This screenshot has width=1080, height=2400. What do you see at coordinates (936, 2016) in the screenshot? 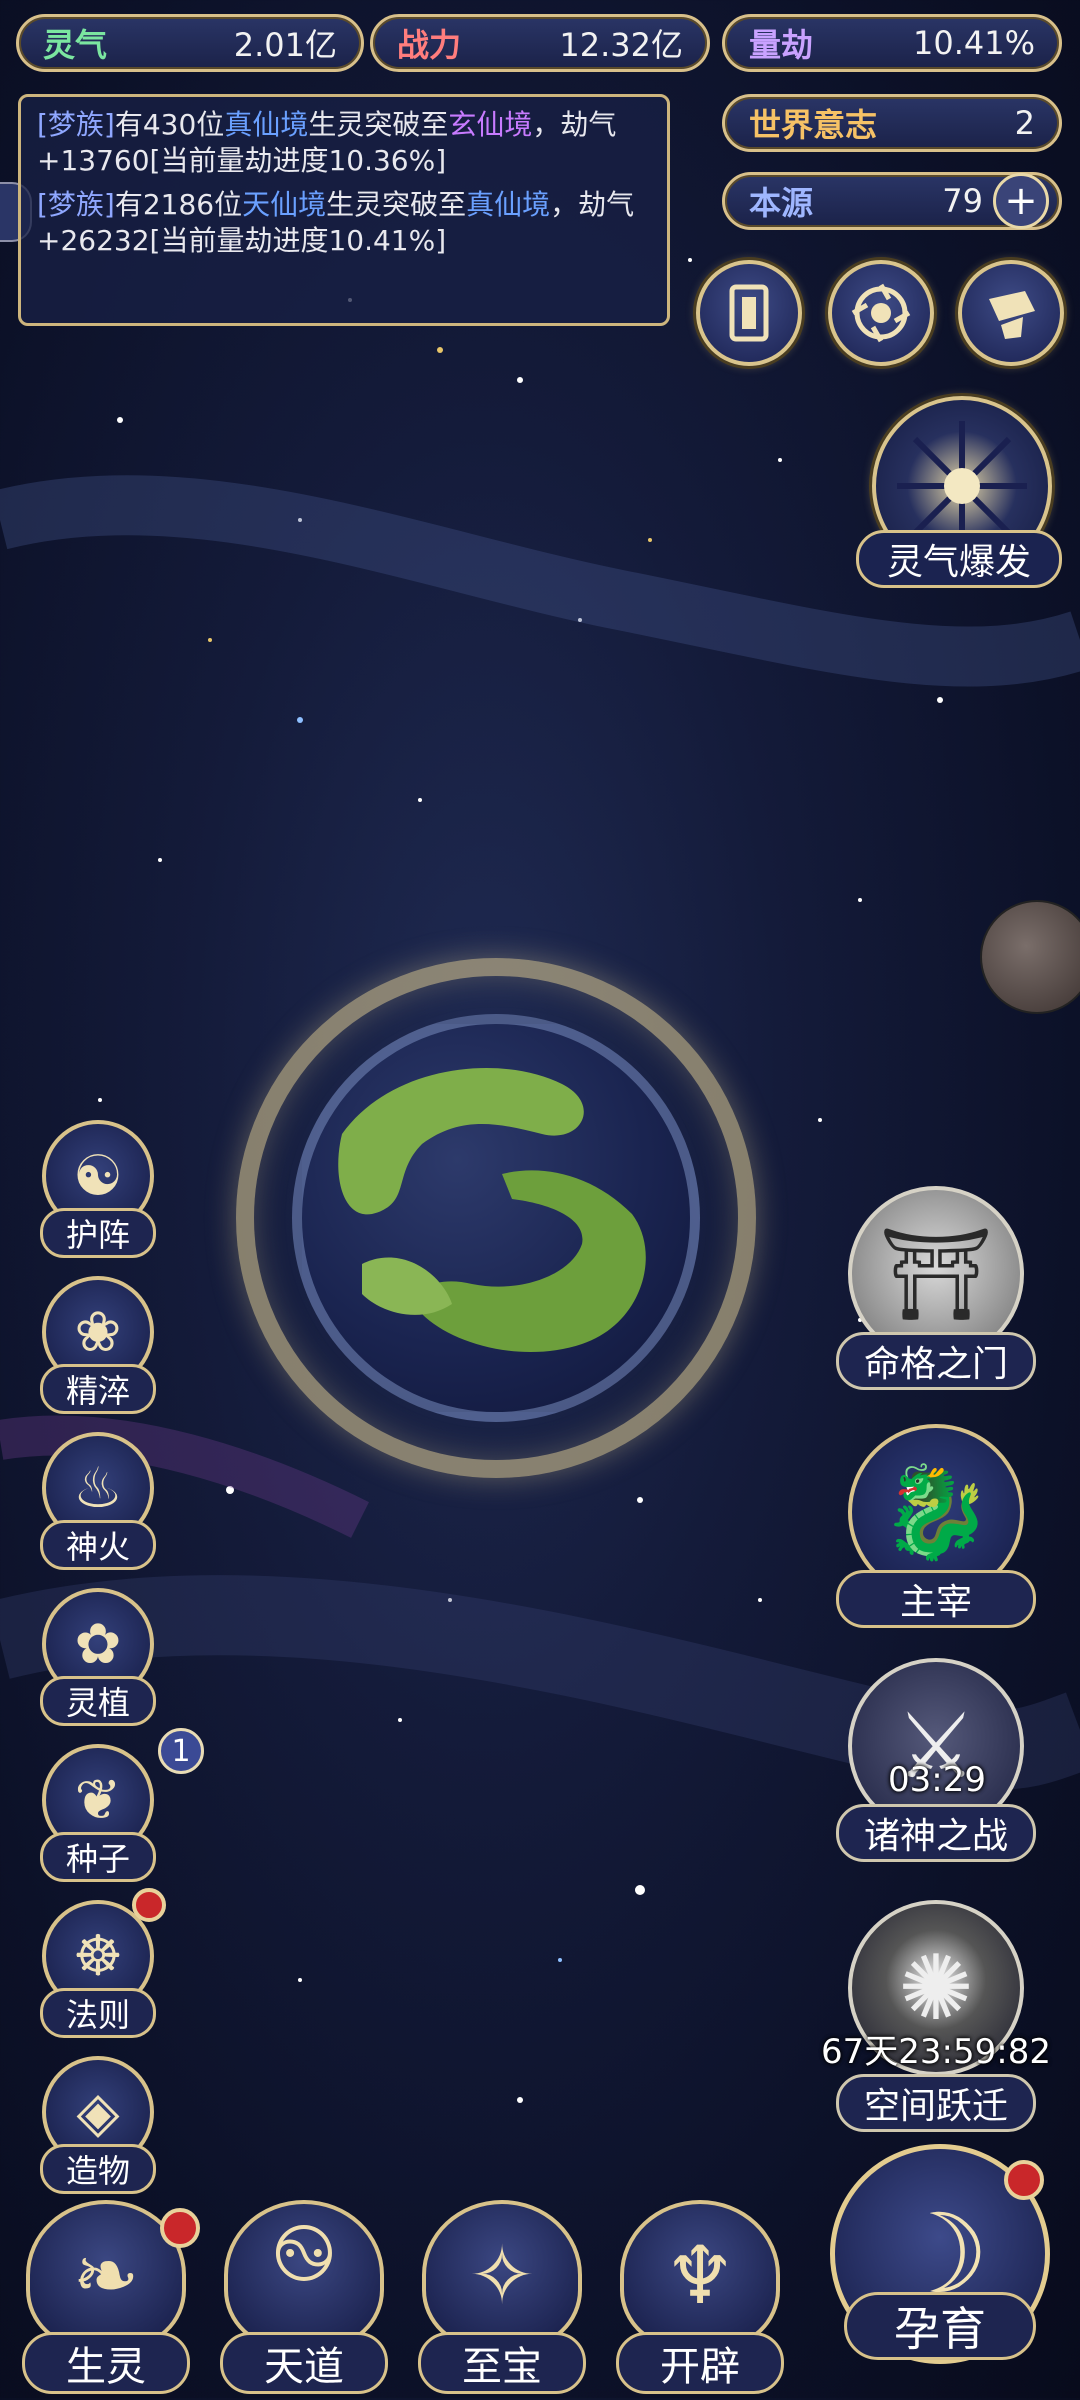
I see `space-jump-button: ✺ 67天23:59:82 空间跃迁` at bounding box center [936, 2016].